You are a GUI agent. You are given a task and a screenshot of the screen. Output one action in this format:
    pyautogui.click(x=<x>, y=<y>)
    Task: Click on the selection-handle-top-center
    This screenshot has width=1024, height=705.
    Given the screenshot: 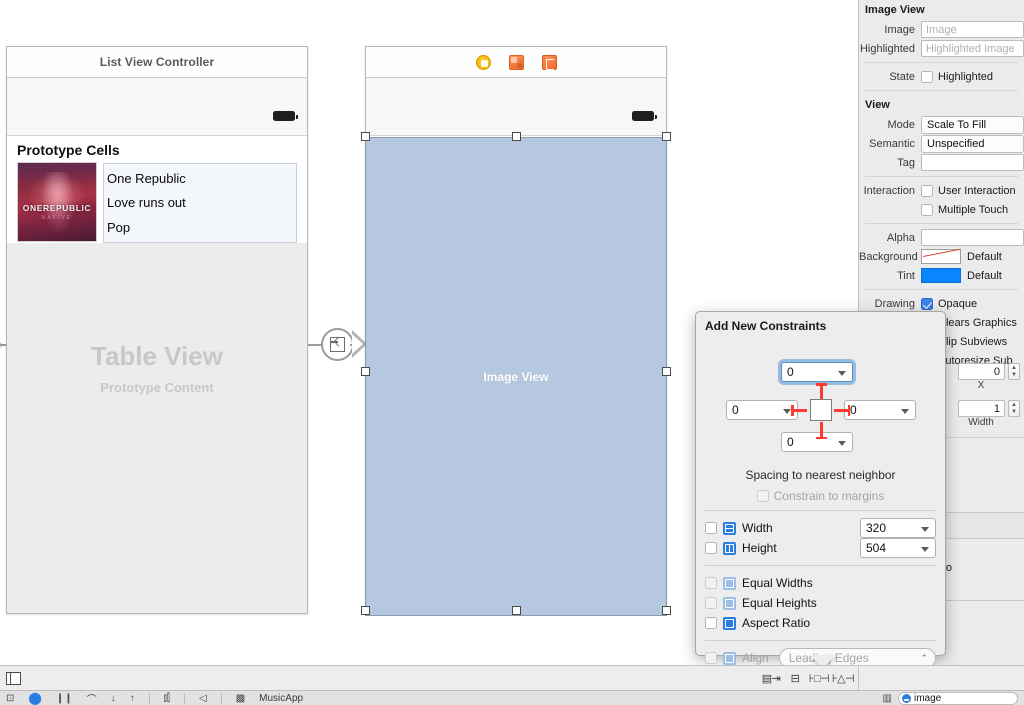 What is the action you would take?
    pyautogui.click(x=516, y=136)
    